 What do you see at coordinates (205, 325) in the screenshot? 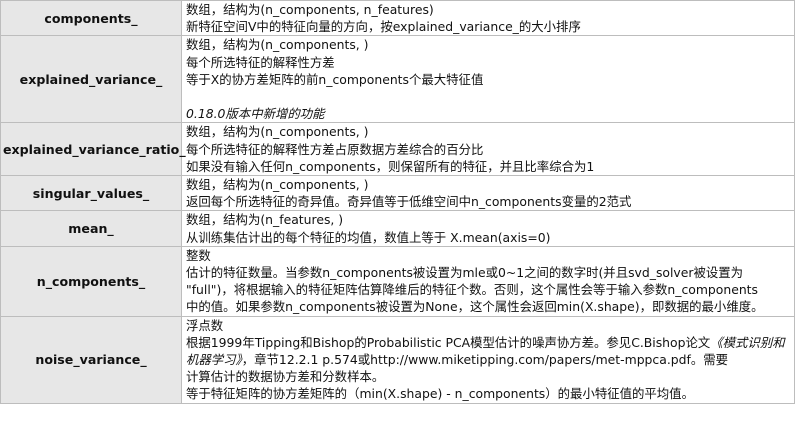
I see `description-line: 浮点数` at bounding box center [205, 325].